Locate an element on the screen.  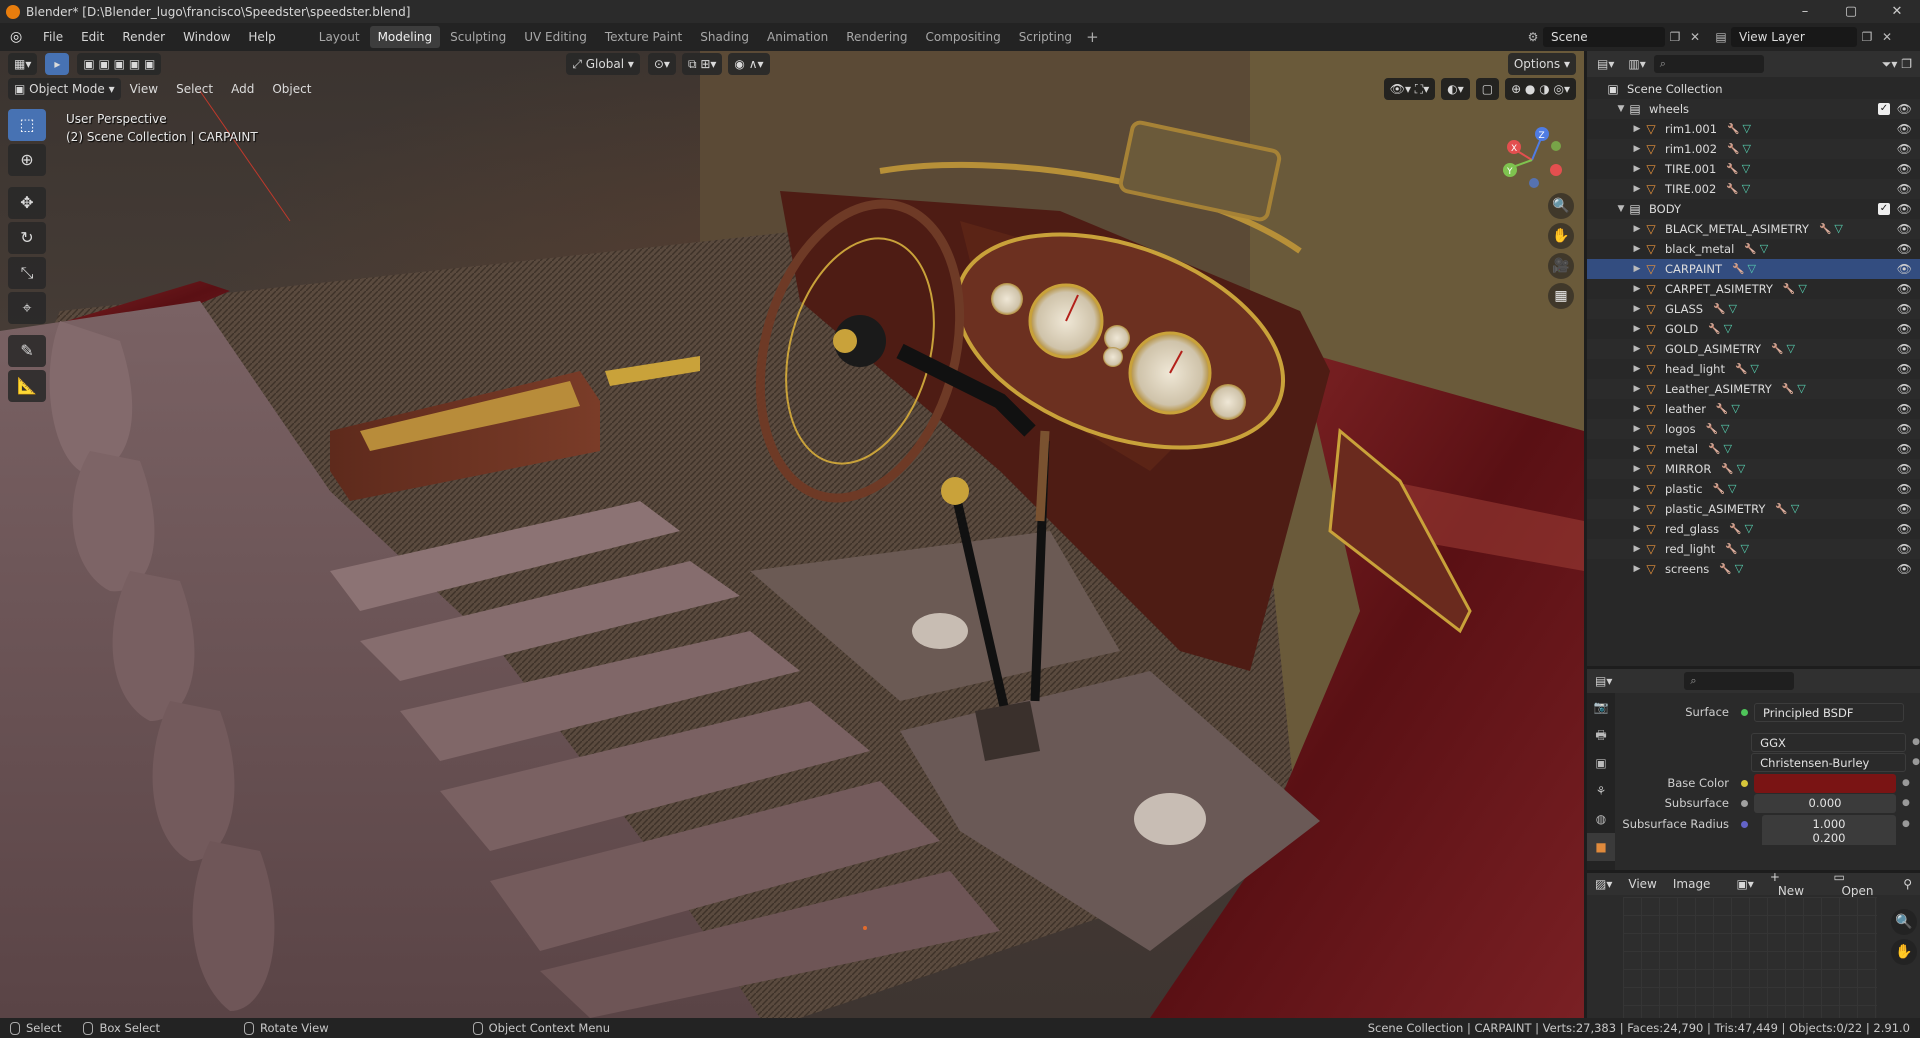
editor-type-icon: ▦▾ is located at coordinates (23, 64).